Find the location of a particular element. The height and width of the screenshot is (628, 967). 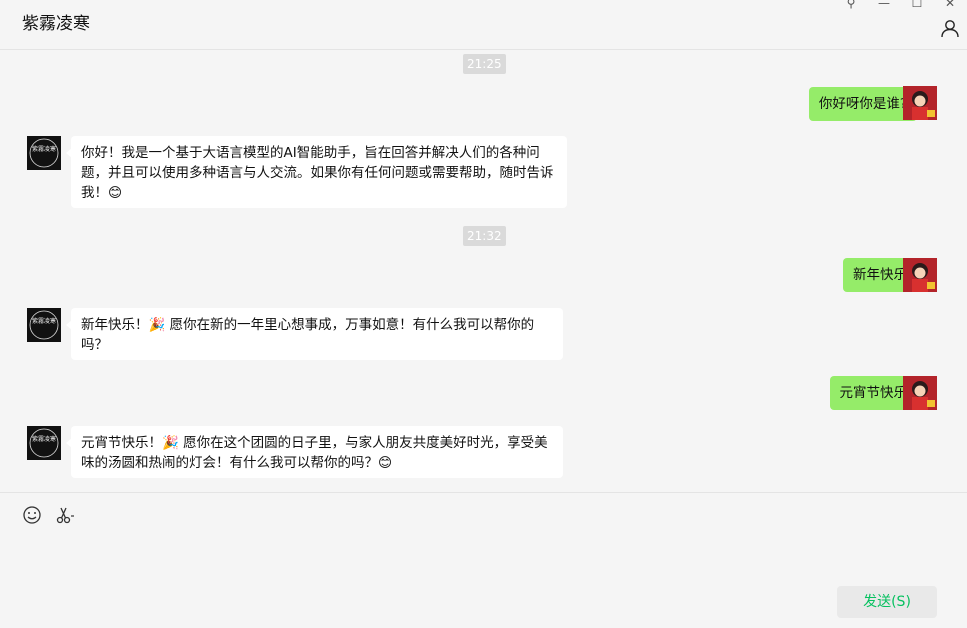

timestamp: 21:25 is located at coordinates (484, 64).